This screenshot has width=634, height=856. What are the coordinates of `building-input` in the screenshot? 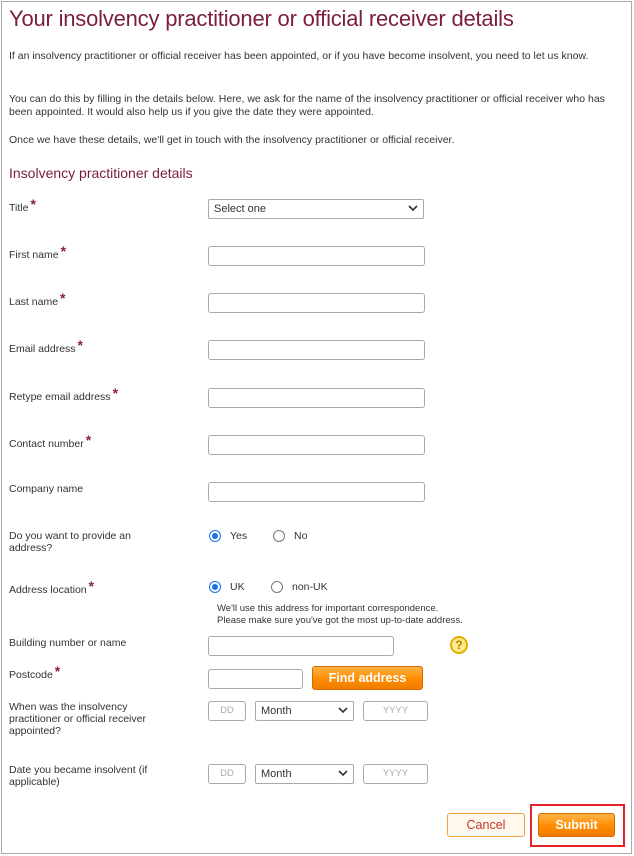 It's located at (301, 646).